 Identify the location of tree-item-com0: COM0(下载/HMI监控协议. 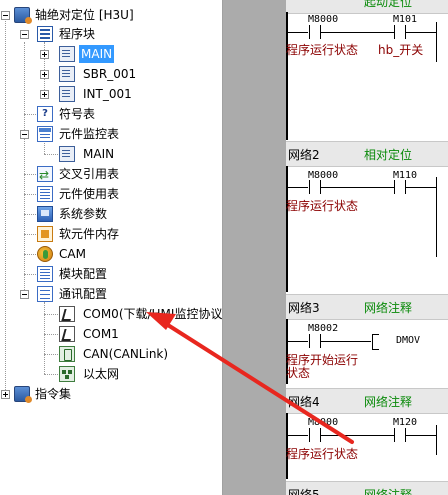
(111, 314).